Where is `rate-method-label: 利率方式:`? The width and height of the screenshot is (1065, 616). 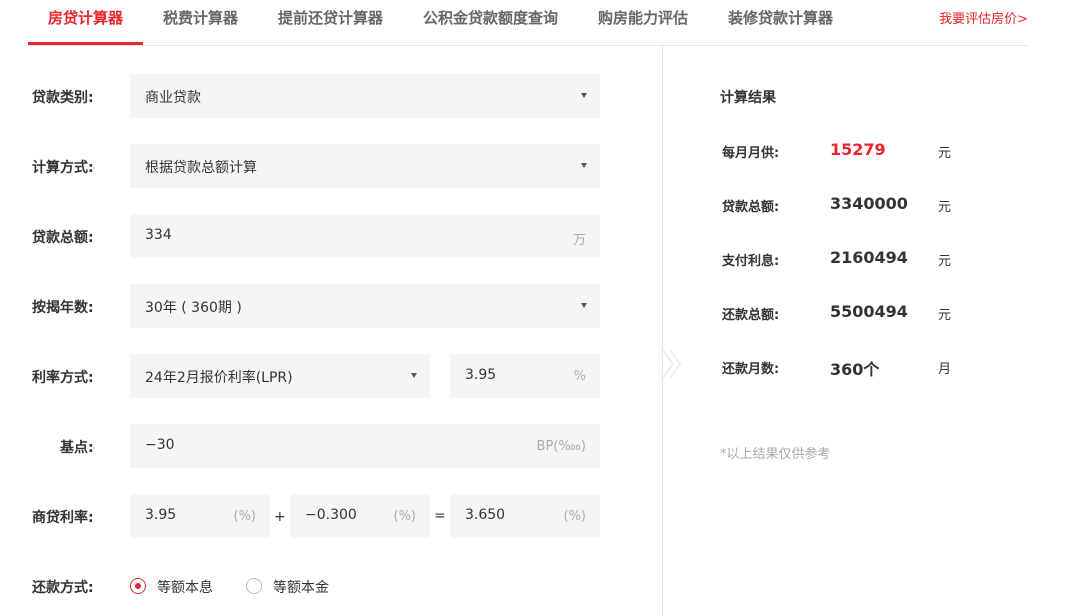 rate-method-label: 利率方式: is located at coordinates (63, 378).